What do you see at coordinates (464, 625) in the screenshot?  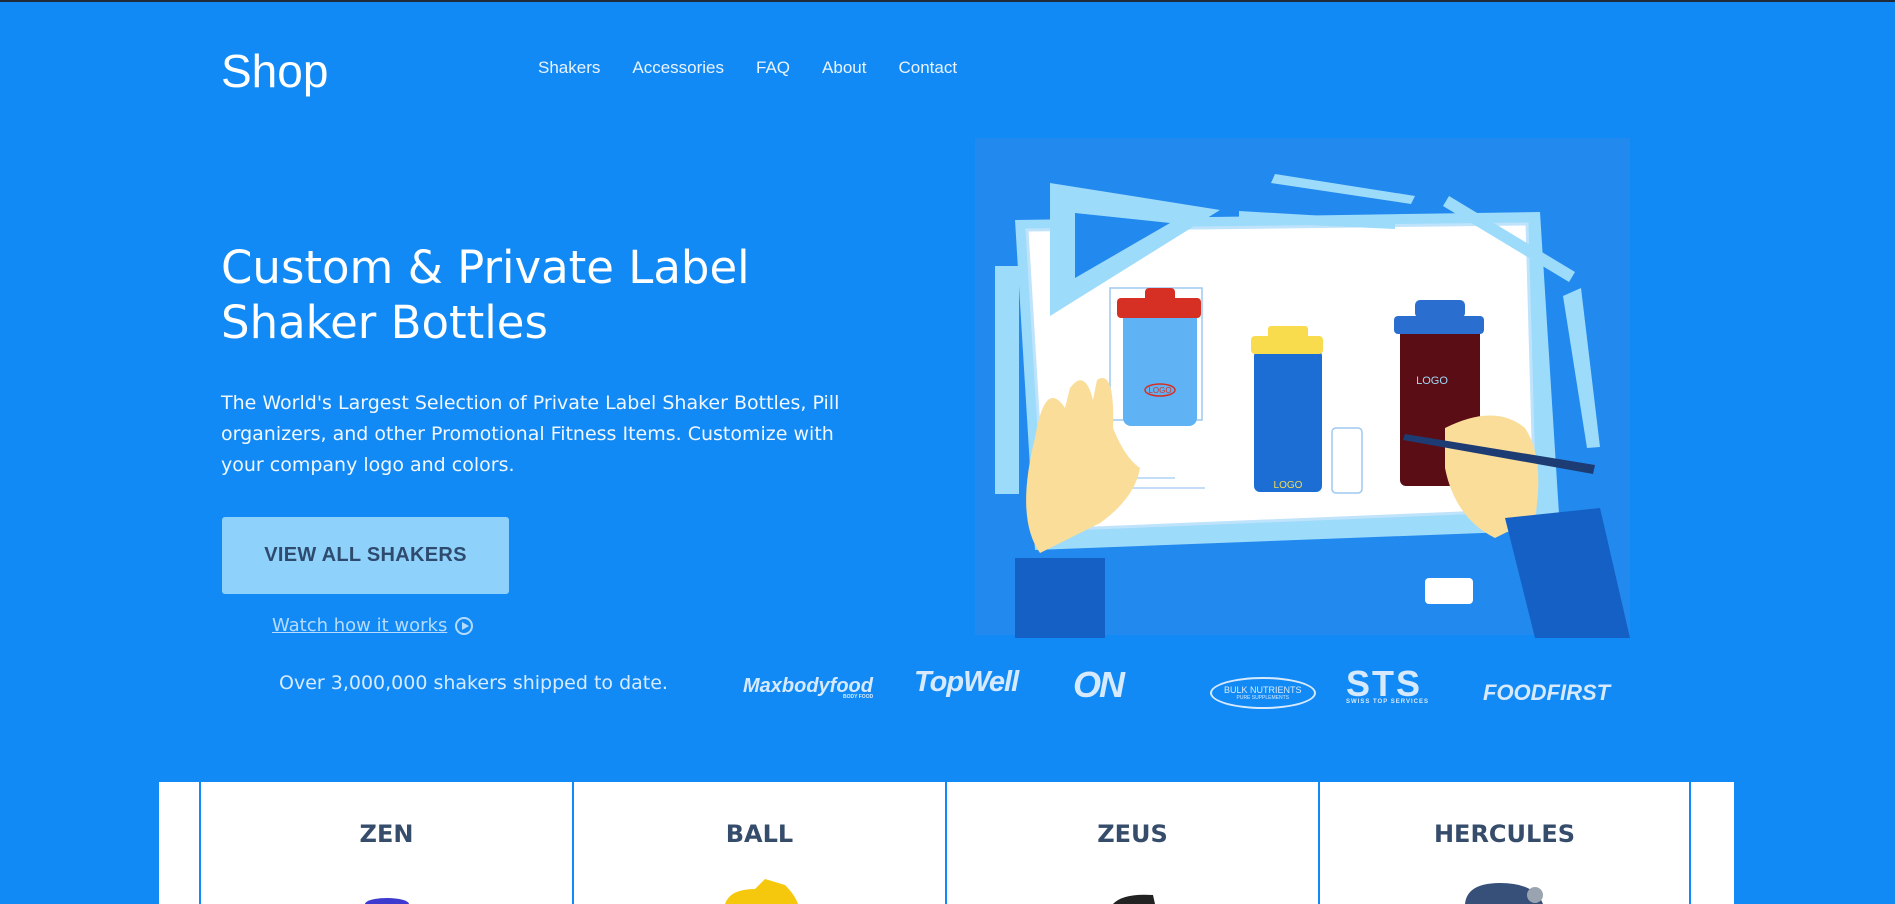 I see `play-circle-icon` at bounding box center [464, 625].